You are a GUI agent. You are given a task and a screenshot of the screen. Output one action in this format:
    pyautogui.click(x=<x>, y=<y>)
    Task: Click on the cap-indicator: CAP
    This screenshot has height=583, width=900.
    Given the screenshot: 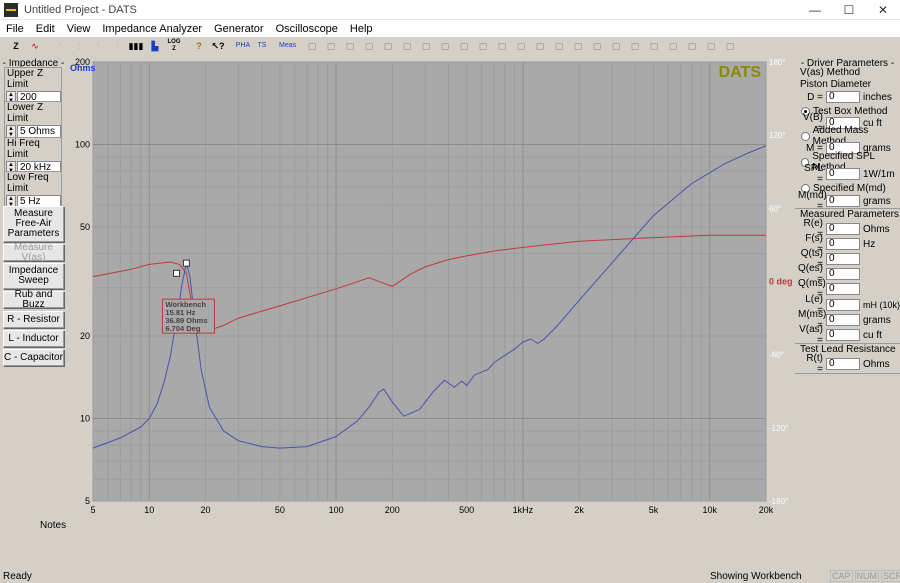 What is the action you would take?
    pyautogui.click(x=841, y=576)
    